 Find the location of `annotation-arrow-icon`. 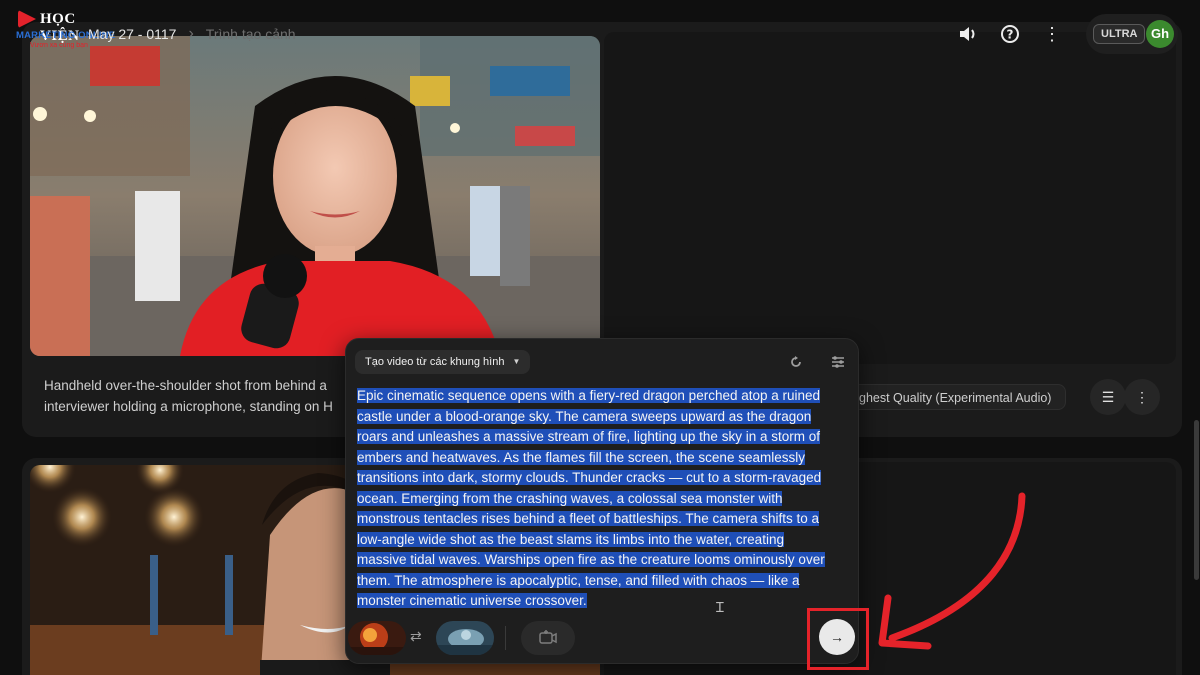

annotation-arrow-icon is located at coordinates (952, 571).